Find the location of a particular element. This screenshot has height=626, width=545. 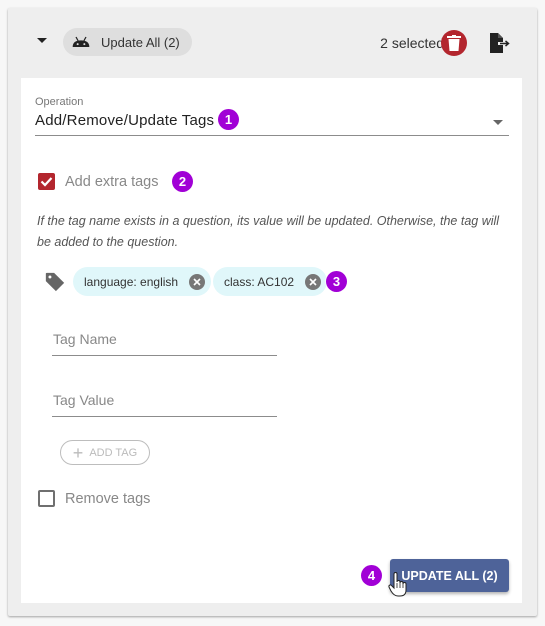

annotation-badge-2: 2 is located at coordinates (182, 181).